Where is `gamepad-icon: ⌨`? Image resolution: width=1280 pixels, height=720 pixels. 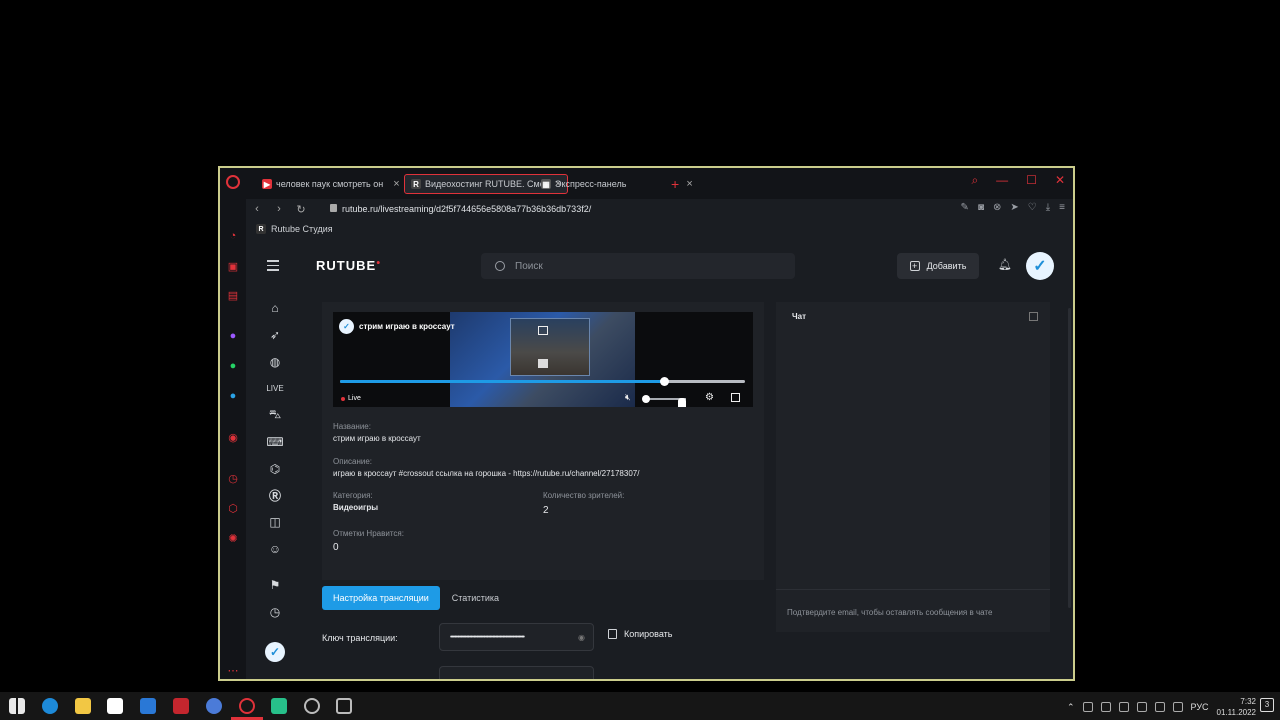 gamepad-icon: ⌨ is located at coordinates (274, 442).